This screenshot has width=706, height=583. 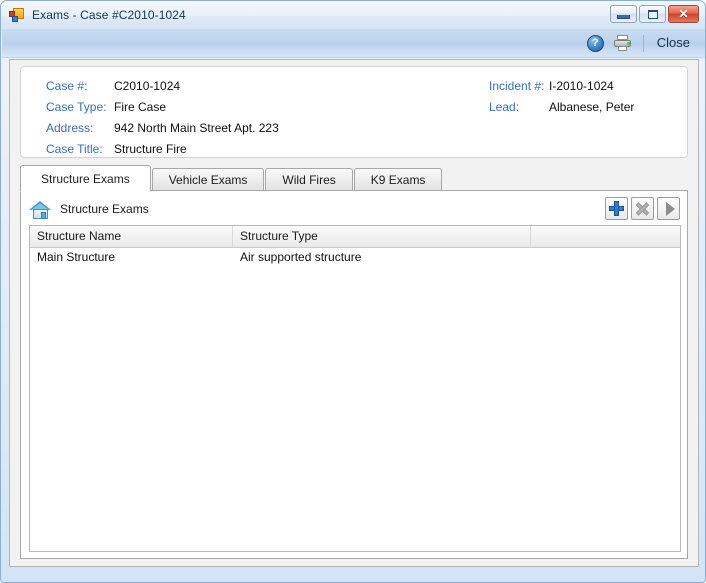 I want to click on address-row: Address: 942 North Main Street Apt. 223, so click(x=162, y=131).